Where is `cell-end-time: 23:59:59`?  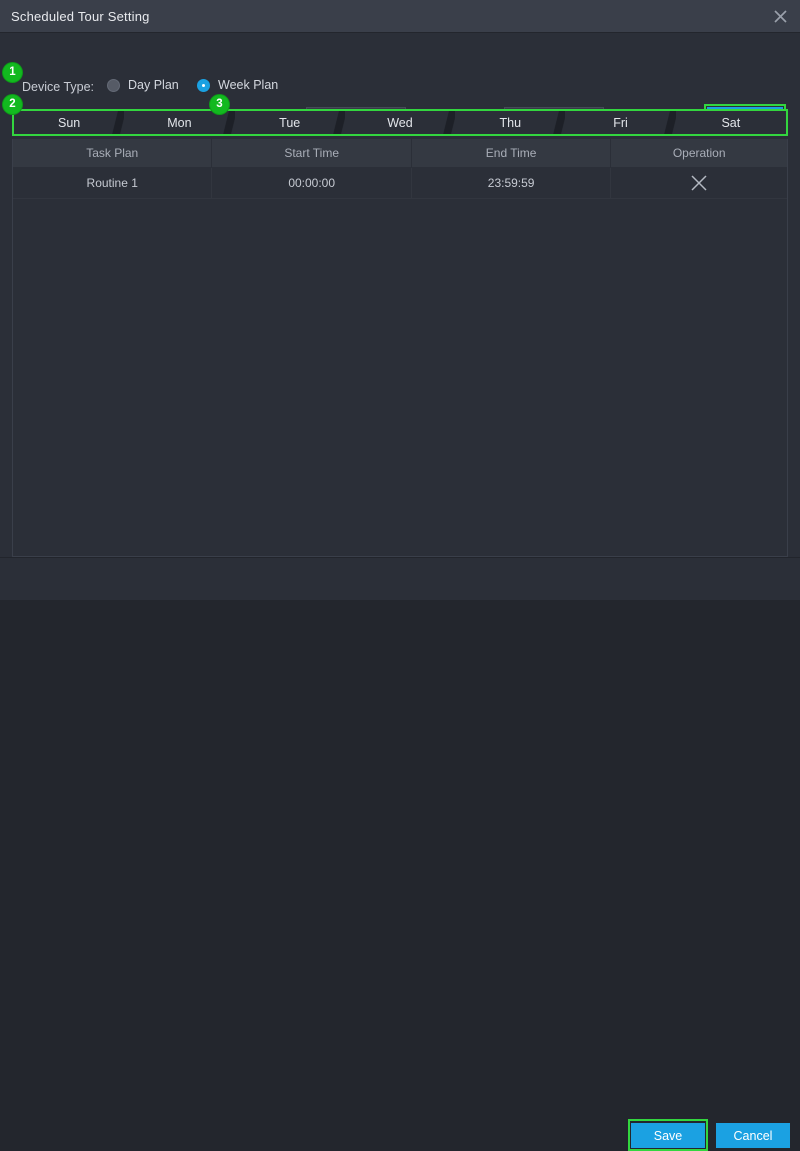 cell-end-time: 23:59:59 is located at coordinates (512, 183).